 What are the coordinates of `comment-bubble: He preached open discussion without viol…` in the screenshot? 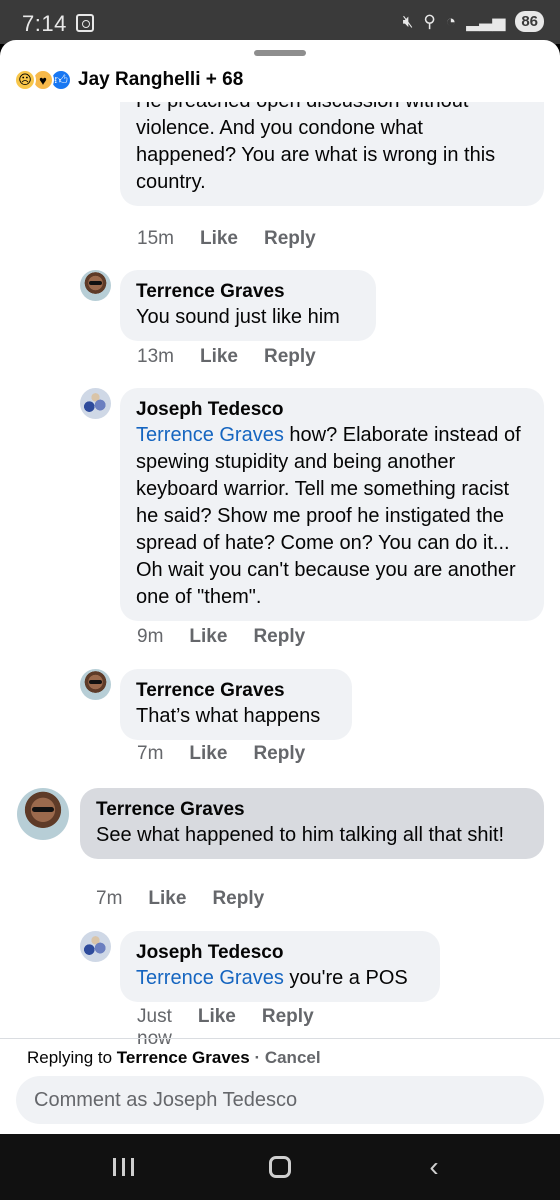 It's located at (332, 154).